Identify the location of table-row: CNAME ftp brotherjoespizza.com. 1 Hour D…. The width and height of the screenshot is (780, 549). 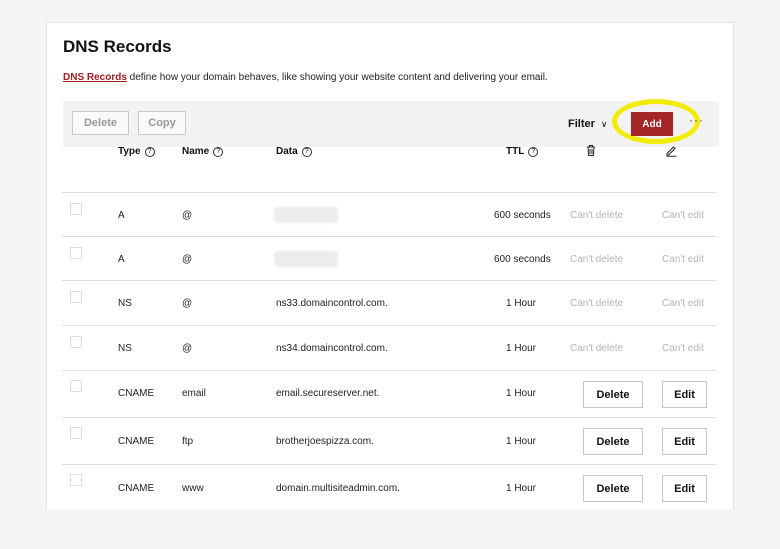
(389, 441).